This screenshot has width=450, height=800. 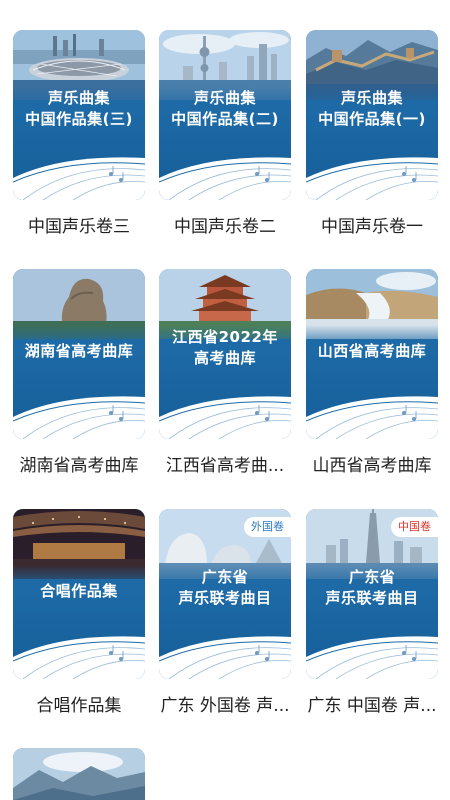 I want to click on cover-title: 山西省高考曲库, so click(x=372, y=351).